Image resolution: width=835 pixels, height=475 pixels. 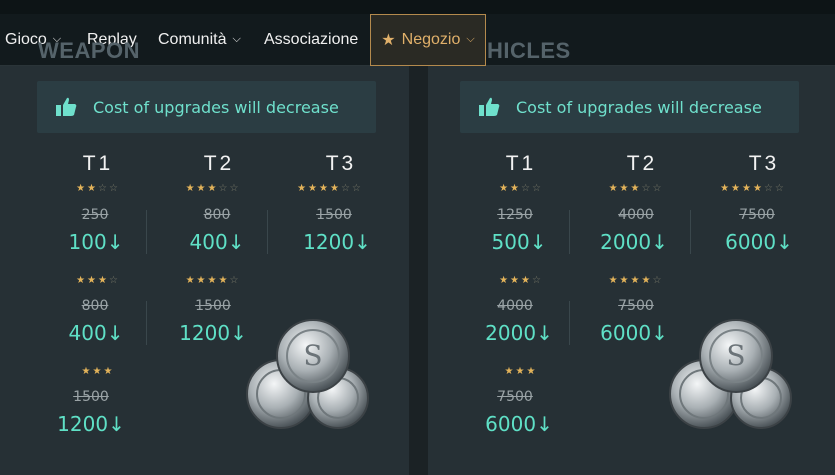 I want to click on old-price: 1250, so click(x=515, y=215).